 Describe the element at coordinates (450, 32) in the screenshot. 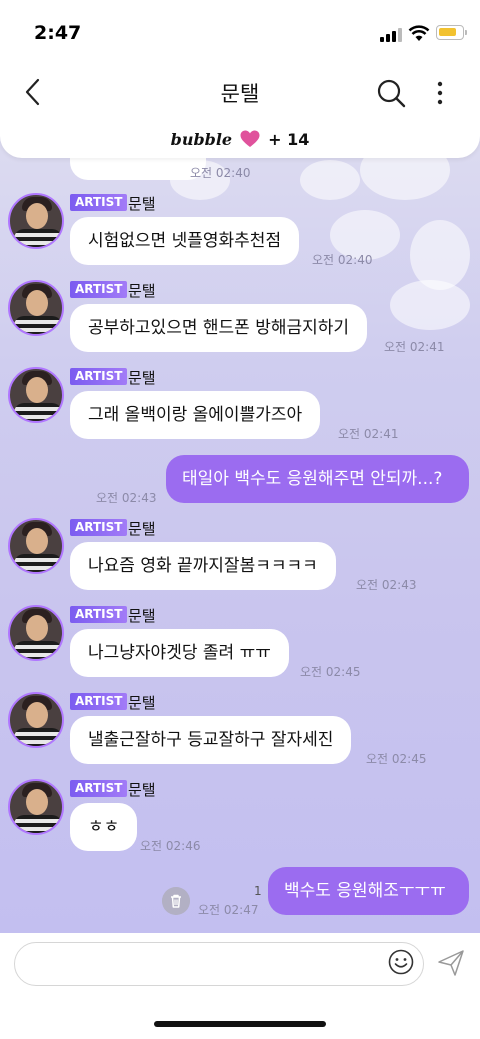

I see `battery-icon` at that location.